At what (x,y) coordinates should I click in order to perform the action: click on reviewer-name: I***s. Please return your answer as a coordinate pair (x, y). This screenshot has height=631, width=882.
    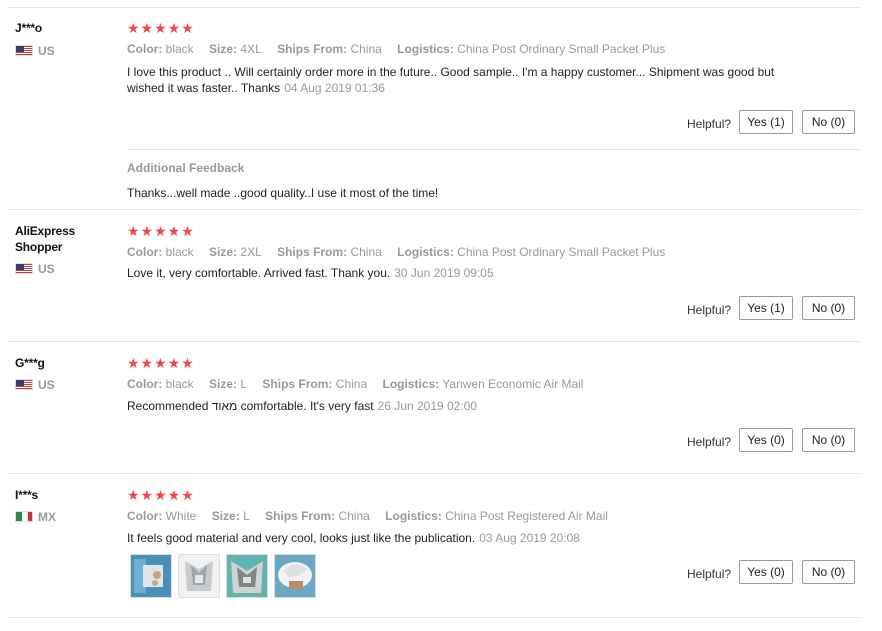
    Looking at the image, I should click on (27, 495).